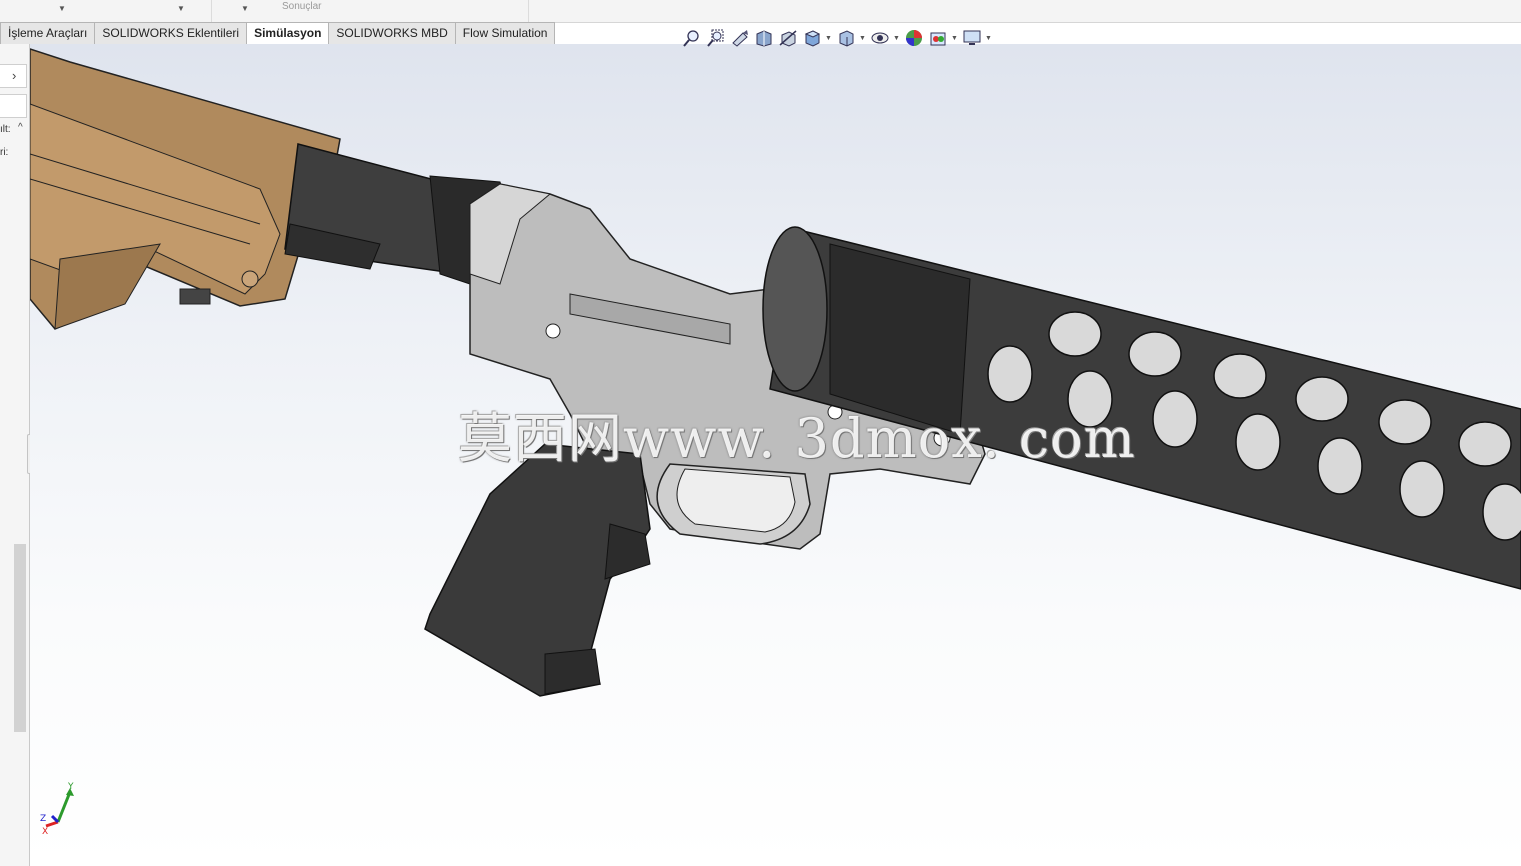 The width and height of the screenshot is (1521, 866). Describe the element at coordinates (716, 38) in the screenshot. I see `zoom-to-area-icon` at that location.